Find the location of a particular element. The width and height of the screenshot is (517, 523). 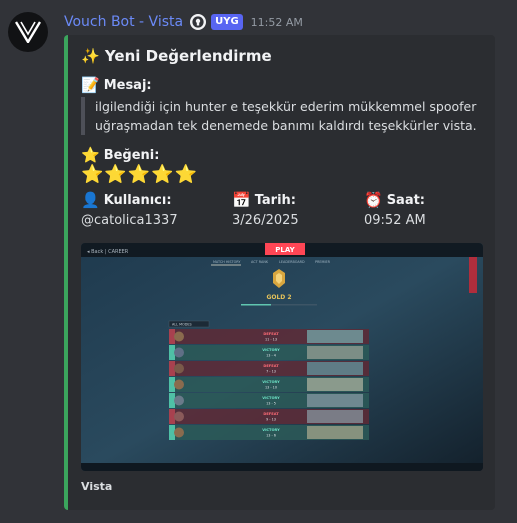

match-score: 13 - 6 is located at coordinates (271, 436).